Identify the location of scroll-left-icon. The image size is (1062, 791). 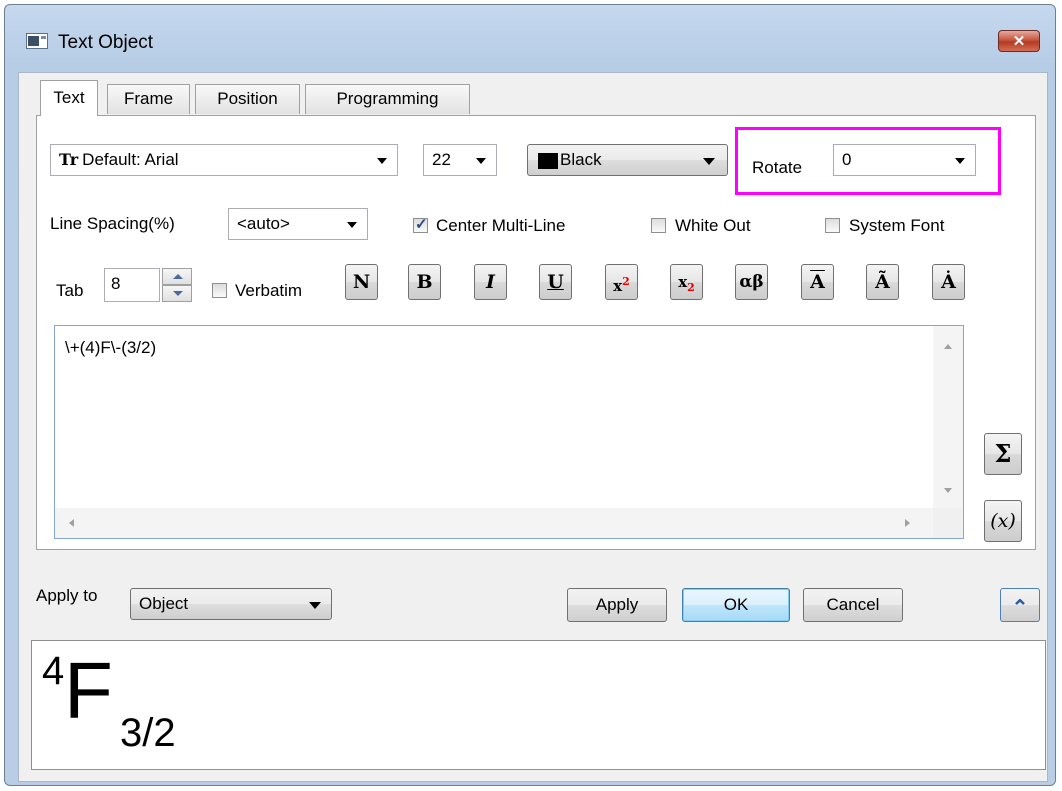
(71, 523).